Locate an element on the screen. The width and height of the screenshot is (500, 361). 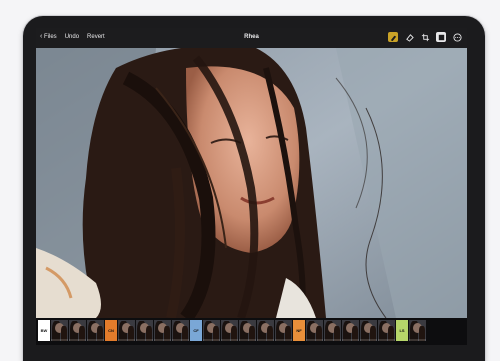
filter-category-cn: CN is located at coordinates (111, 330).